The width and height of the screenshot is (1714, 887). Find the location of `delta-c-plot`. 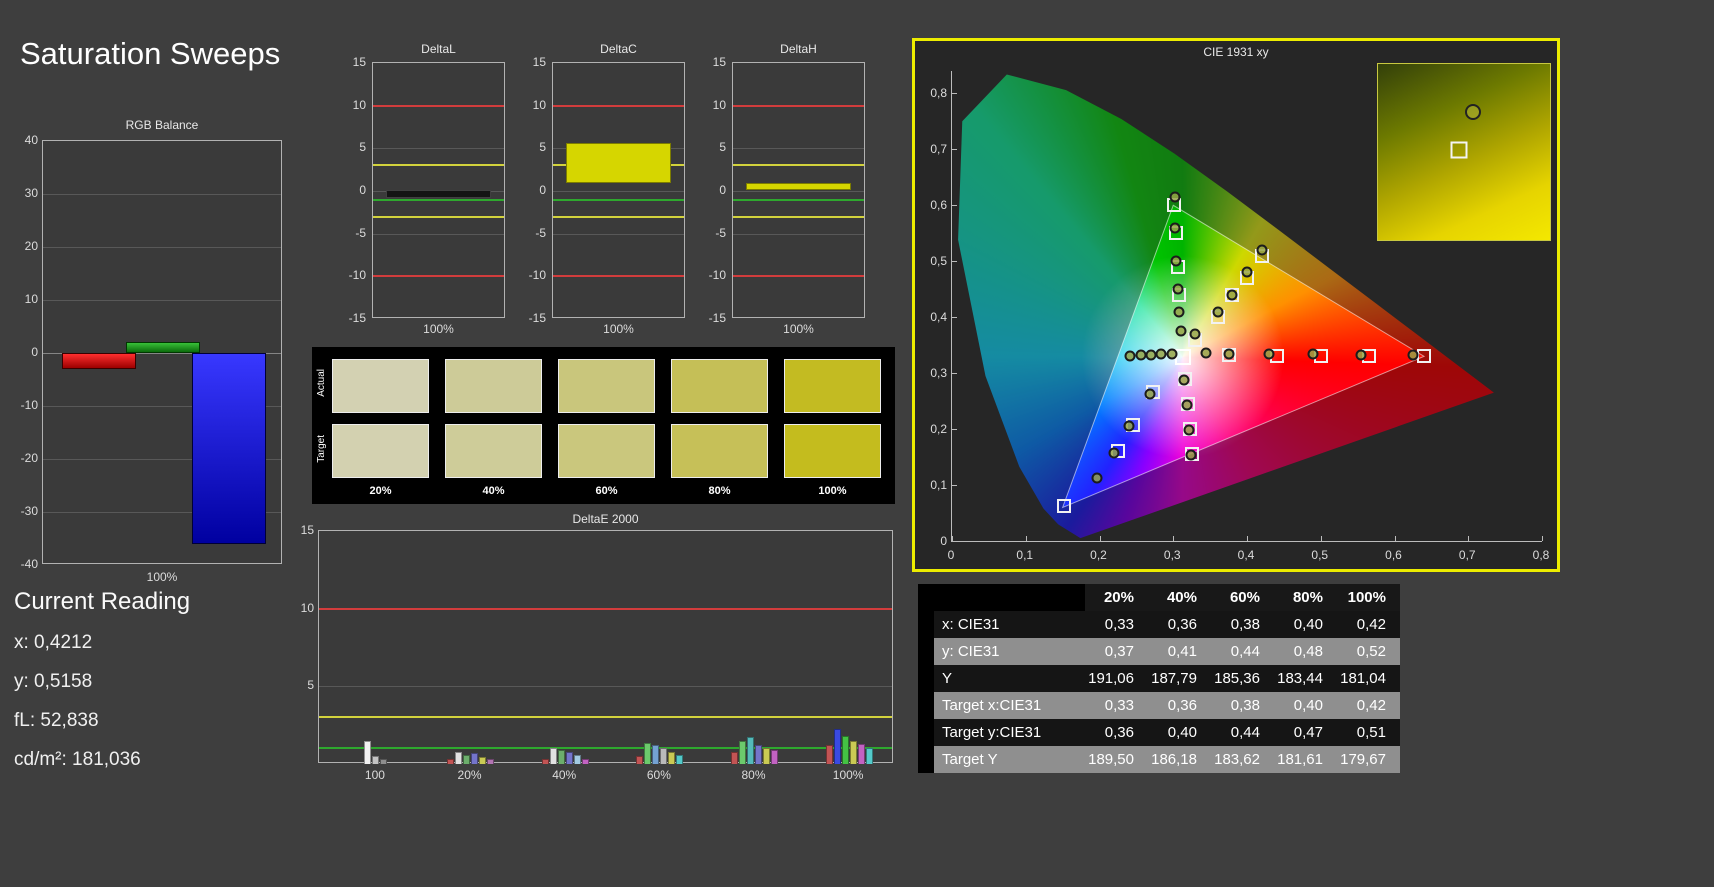

delta-c-plot is located at coordinates (618, 190).